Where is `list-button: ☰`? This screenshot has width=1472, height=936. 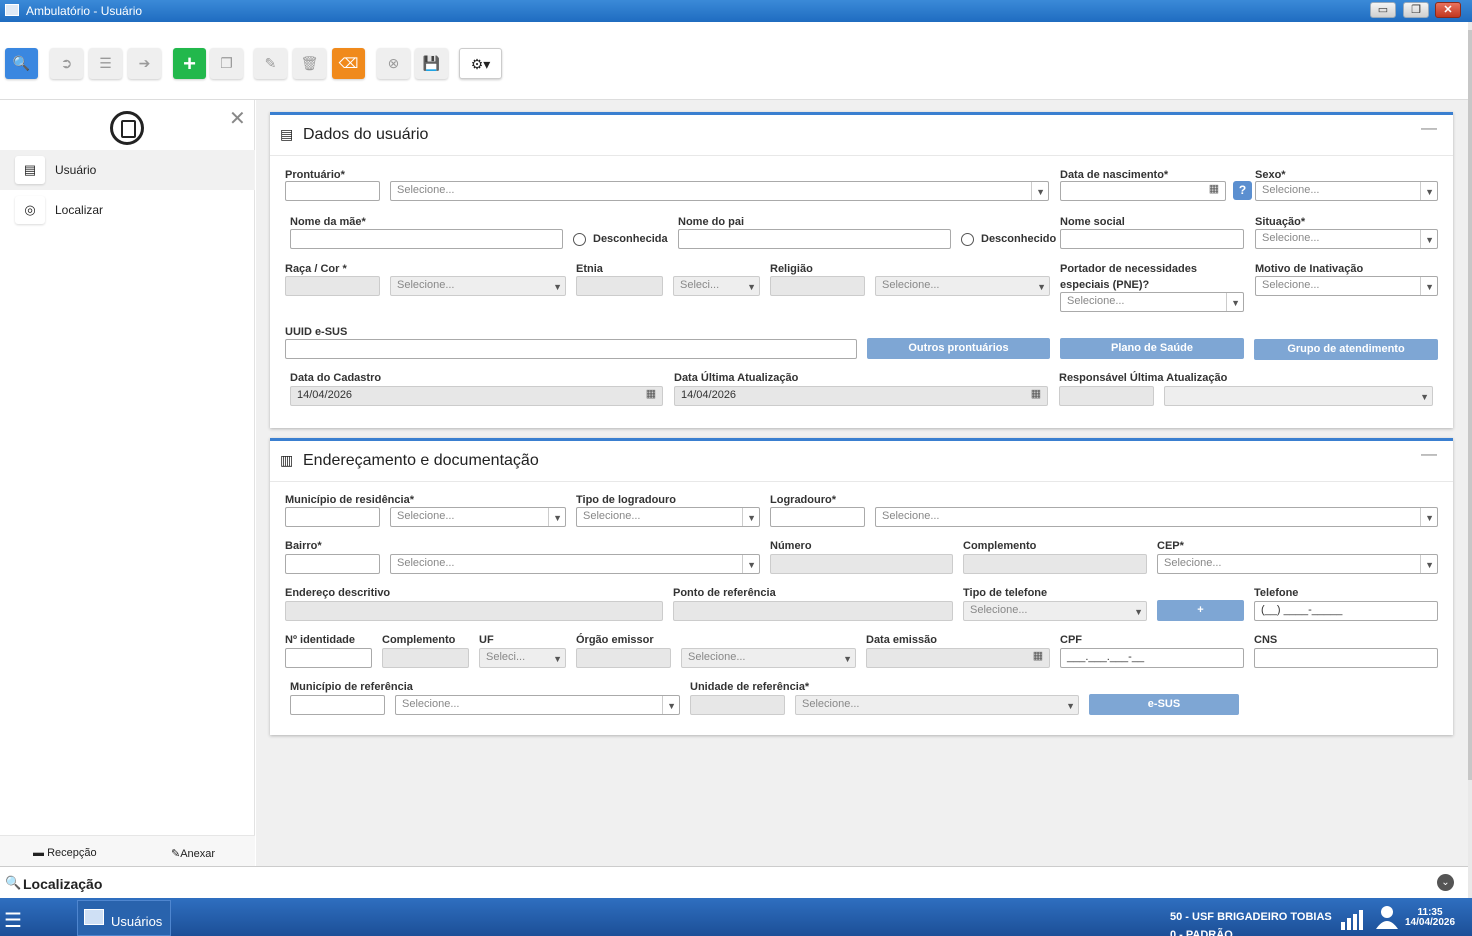
list-button: ☰ is located at coordinates (105, 63).